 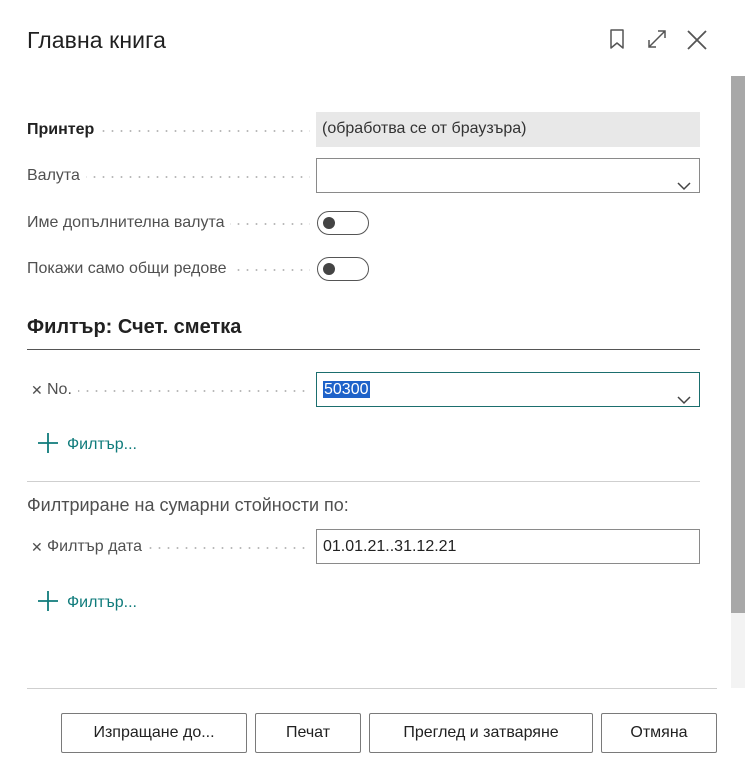 I want to click on totals-only-label: Покажи само общи редове, so click(x=130, y=269).